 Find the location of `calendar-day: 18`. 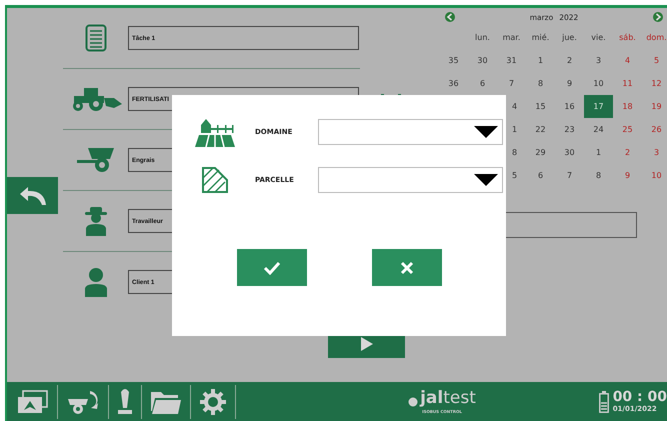

calendar-day: 18 is located at coordinates (627, 106).